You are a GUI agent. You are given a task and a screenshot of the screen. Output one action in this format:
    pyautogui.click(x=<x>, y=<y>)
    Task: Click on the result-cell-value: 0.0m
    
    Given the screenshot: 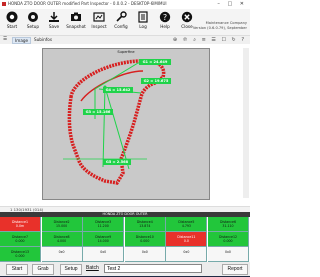 What is the action you would take?
    pyautogui.click(x=20, y=226)
    